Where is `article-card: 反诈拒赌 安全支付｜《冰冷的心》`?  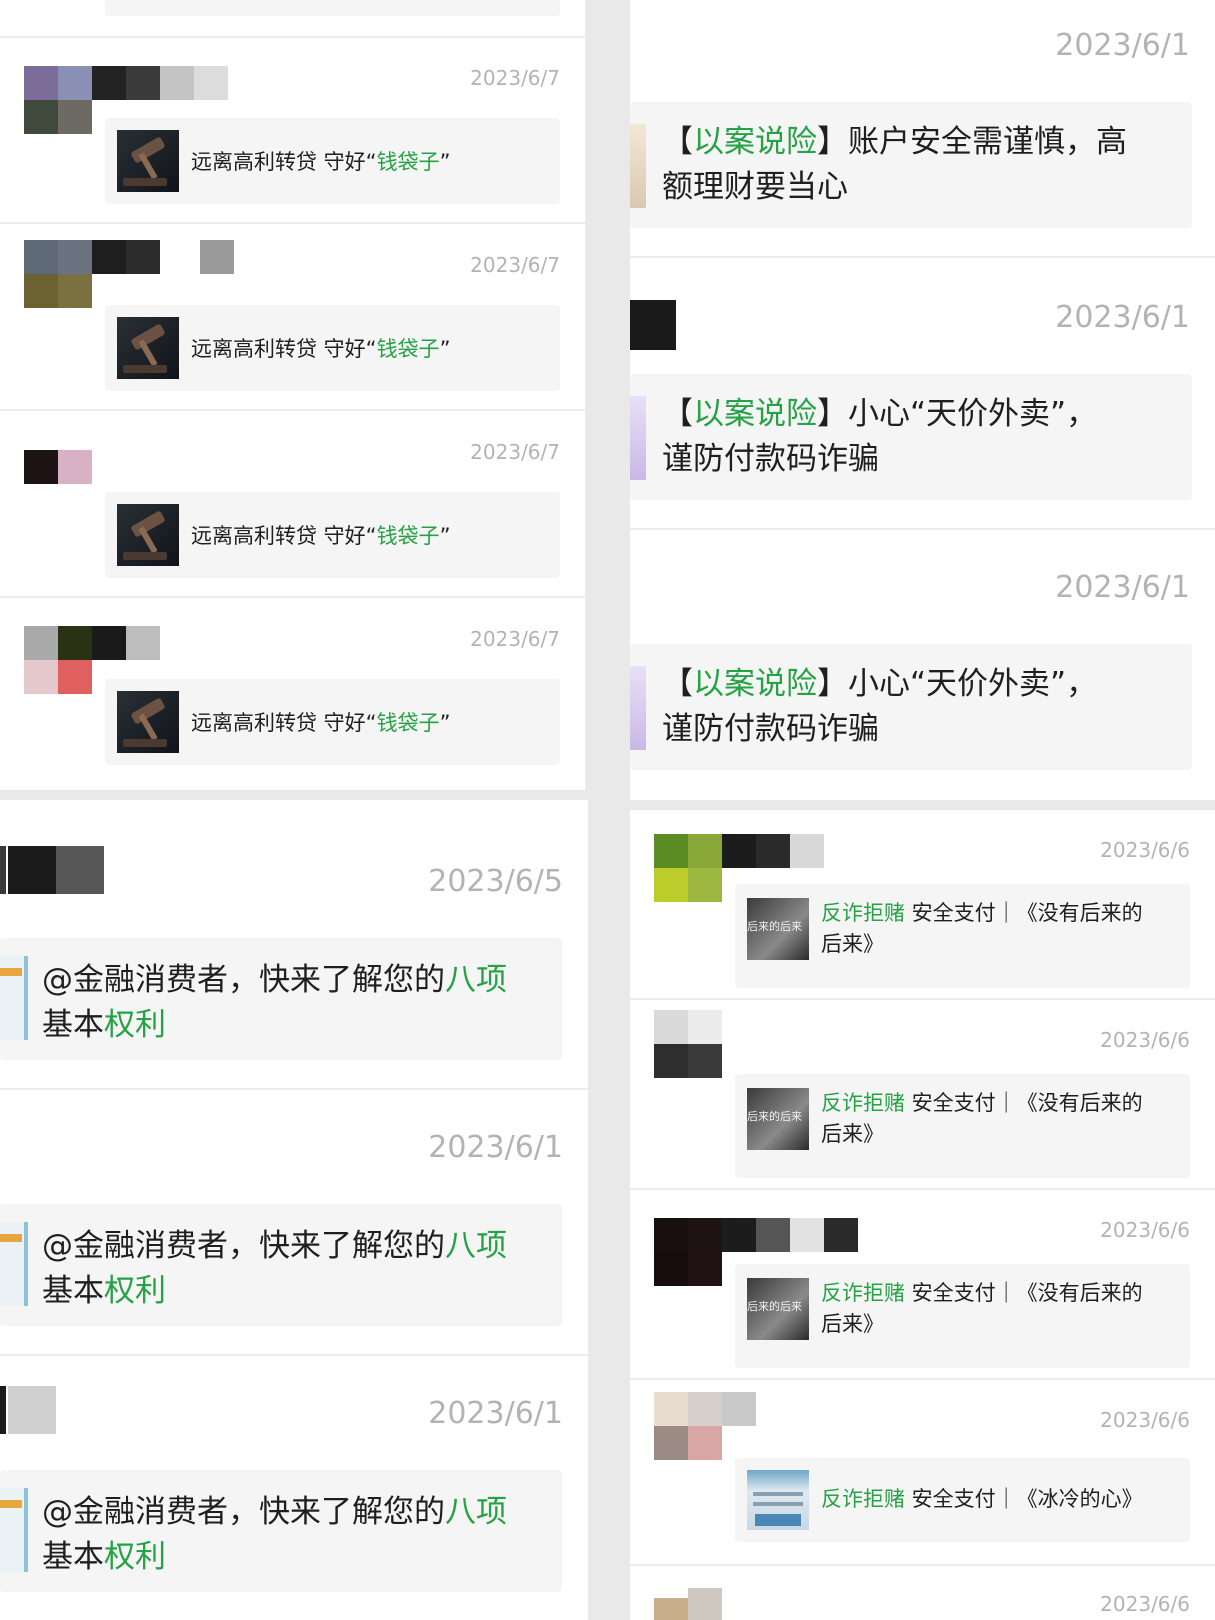 article-card: 反诈拒赌 安全支付｜《冰冷的心》 is located at coordinates (962, 1500).